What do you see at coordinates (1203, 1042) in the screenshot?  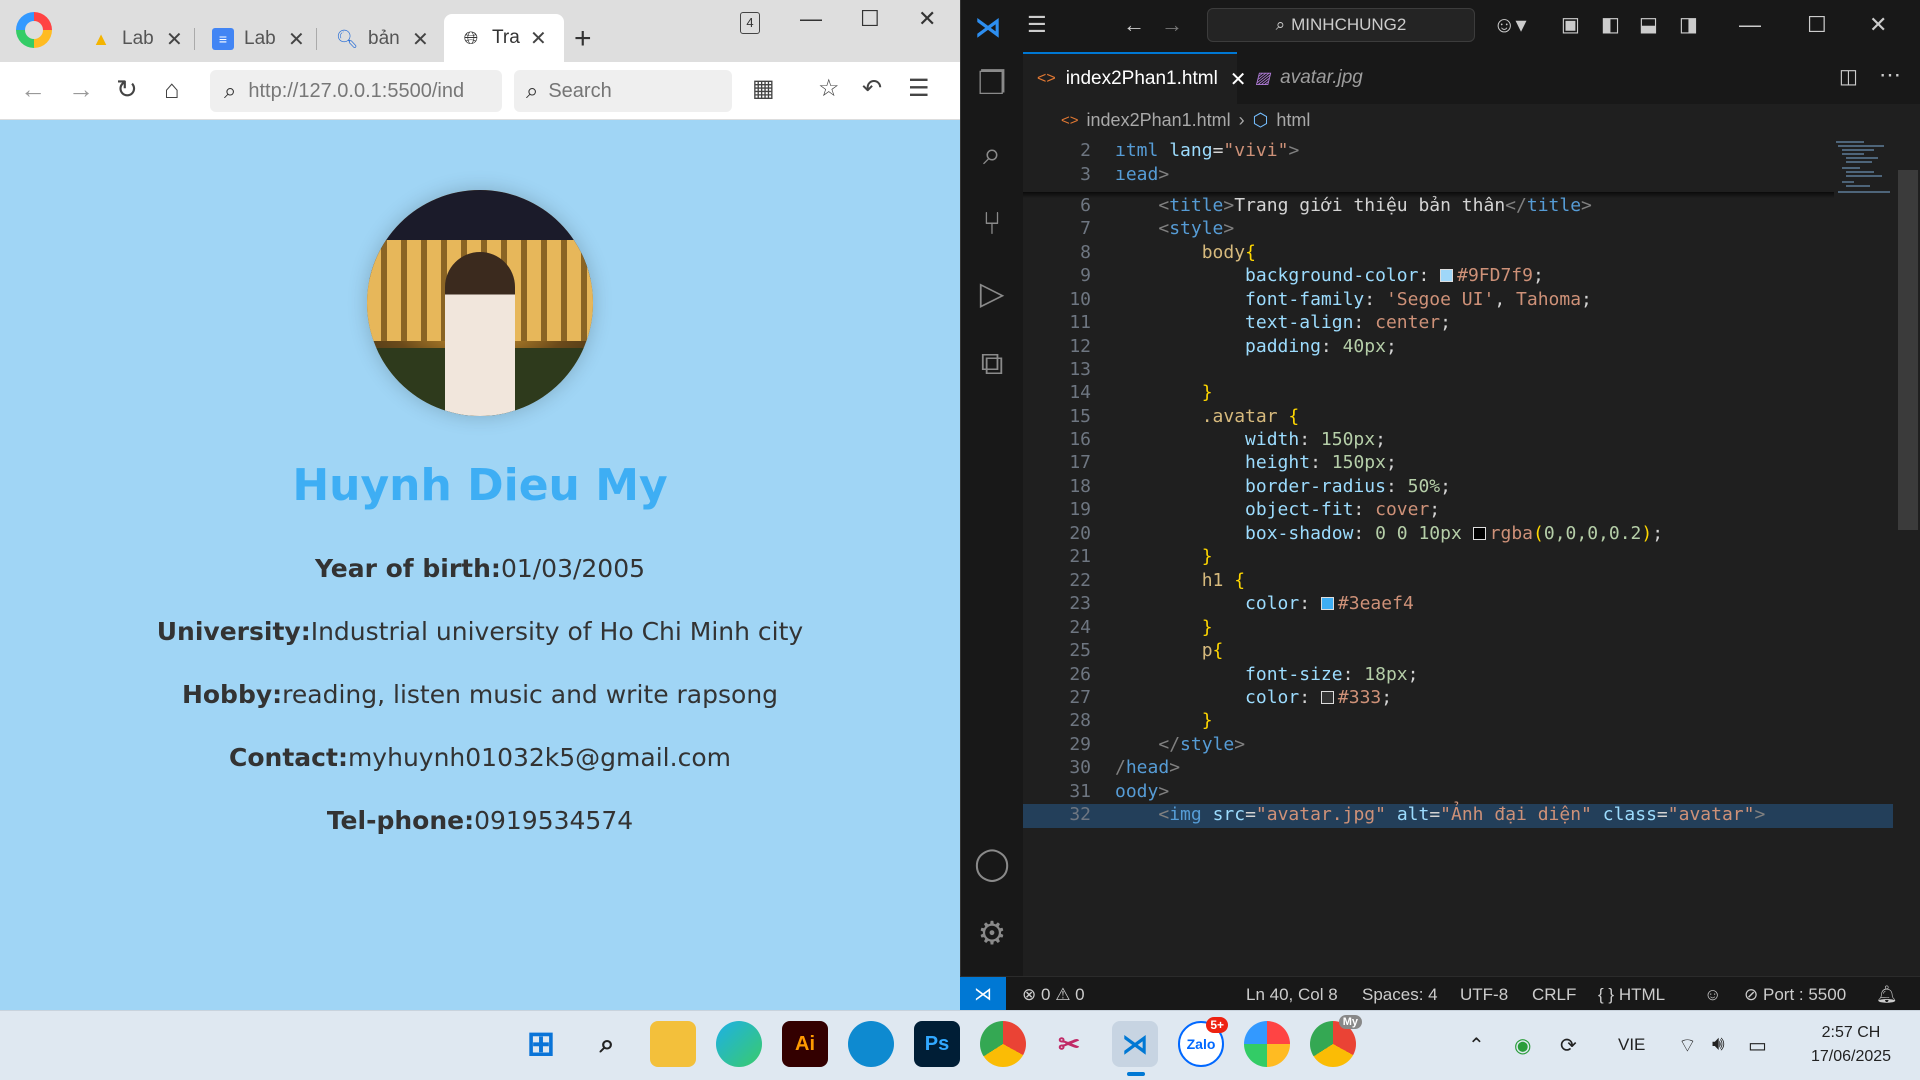 I see `zalo-icon: Zalo 5+` at bounding box center [1203, 1042].